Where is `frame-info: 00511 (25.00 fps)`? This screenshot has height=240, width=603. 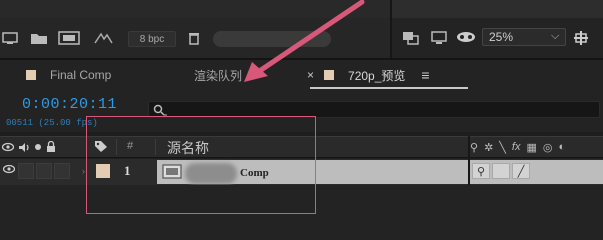 frame-info: 00511 (25.00 fps) is located at coordinates (52, 123).